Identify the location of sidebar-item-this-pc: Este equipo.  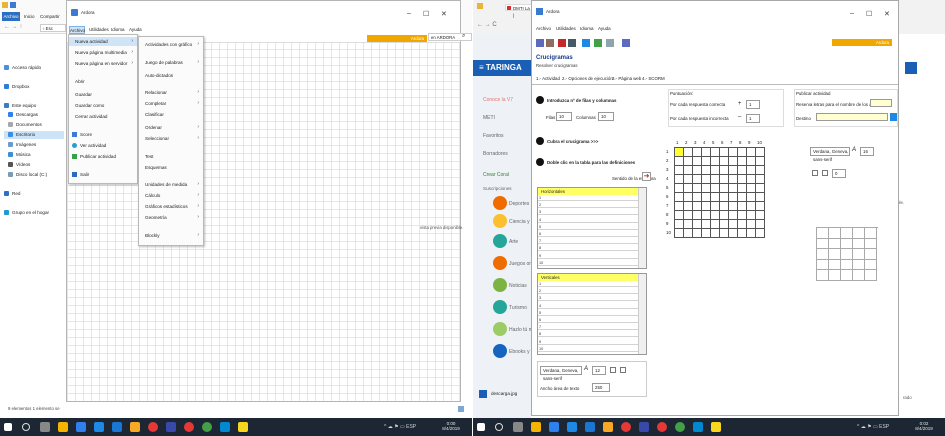
(20, 106).